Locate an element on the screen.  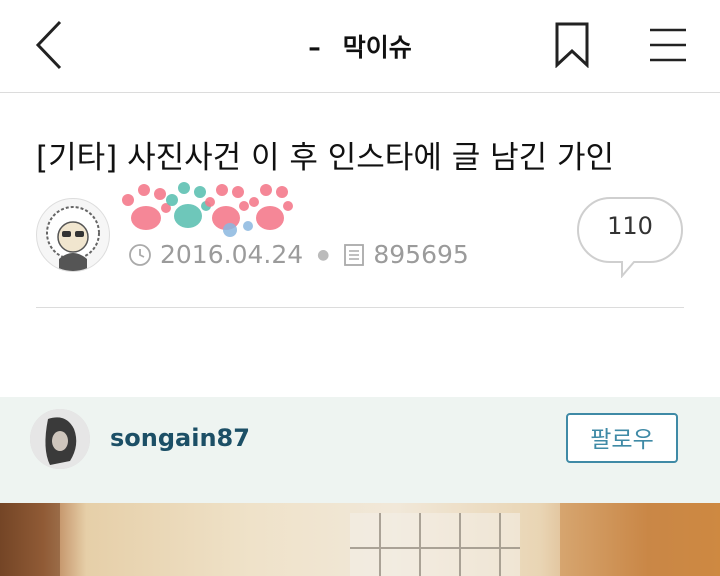
comment-count: 110 is located at coordinates (630, 226).